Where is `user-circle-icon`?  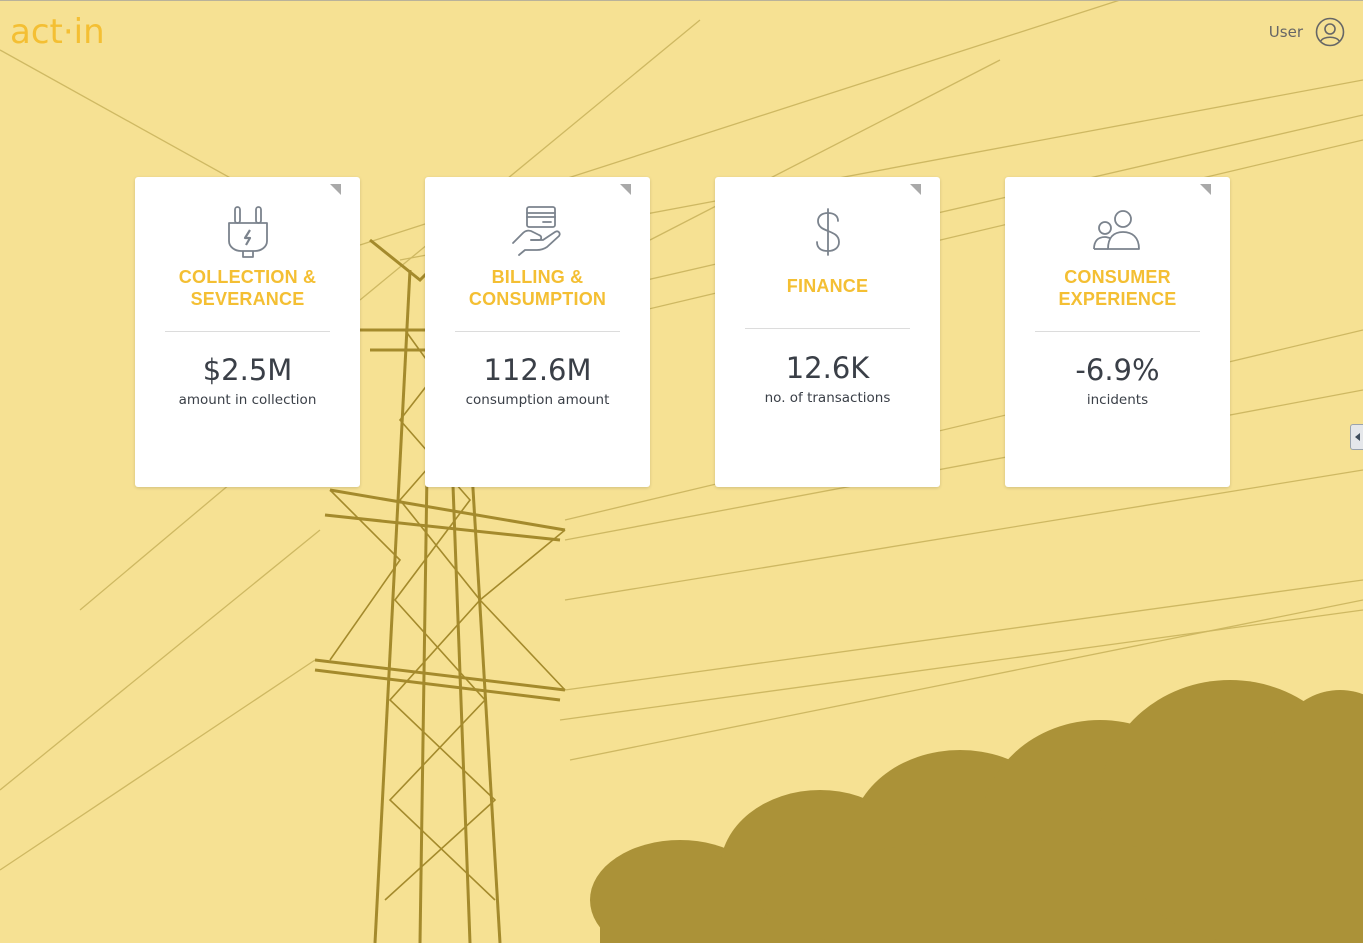 user-circle-icon is located at coordinates (1330, 32).